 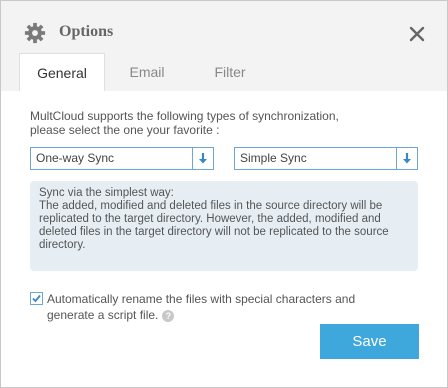 I want to click on tab-general: General, so click(x=62, y=72).